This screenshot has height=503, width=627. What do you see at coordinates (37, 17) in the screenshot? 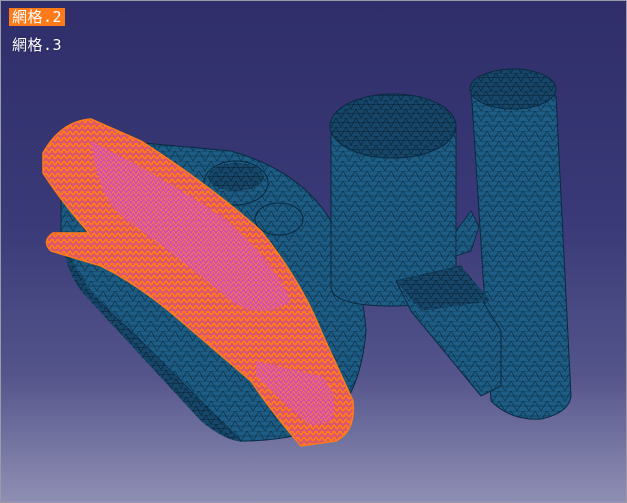
I see `tree-node-mesh-2: 網格.2` at bounding box center [37, 17].